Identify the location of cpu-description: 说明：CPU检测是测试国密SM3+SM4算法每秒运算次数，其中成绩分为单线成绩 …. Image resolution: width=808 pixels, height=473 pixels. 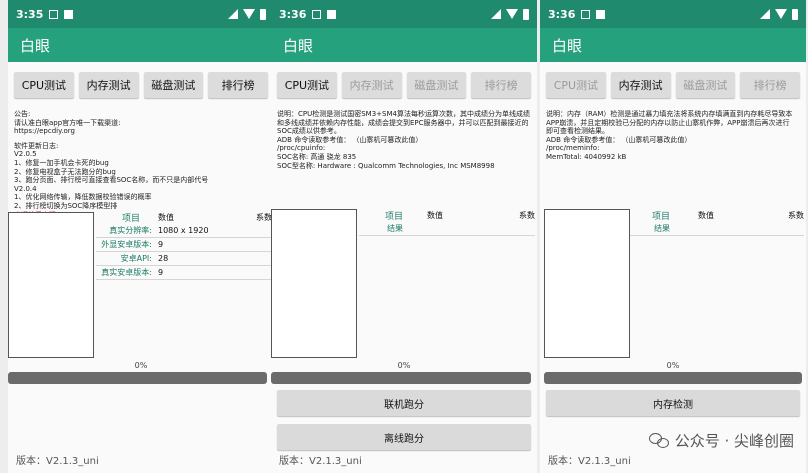
(404, 137).